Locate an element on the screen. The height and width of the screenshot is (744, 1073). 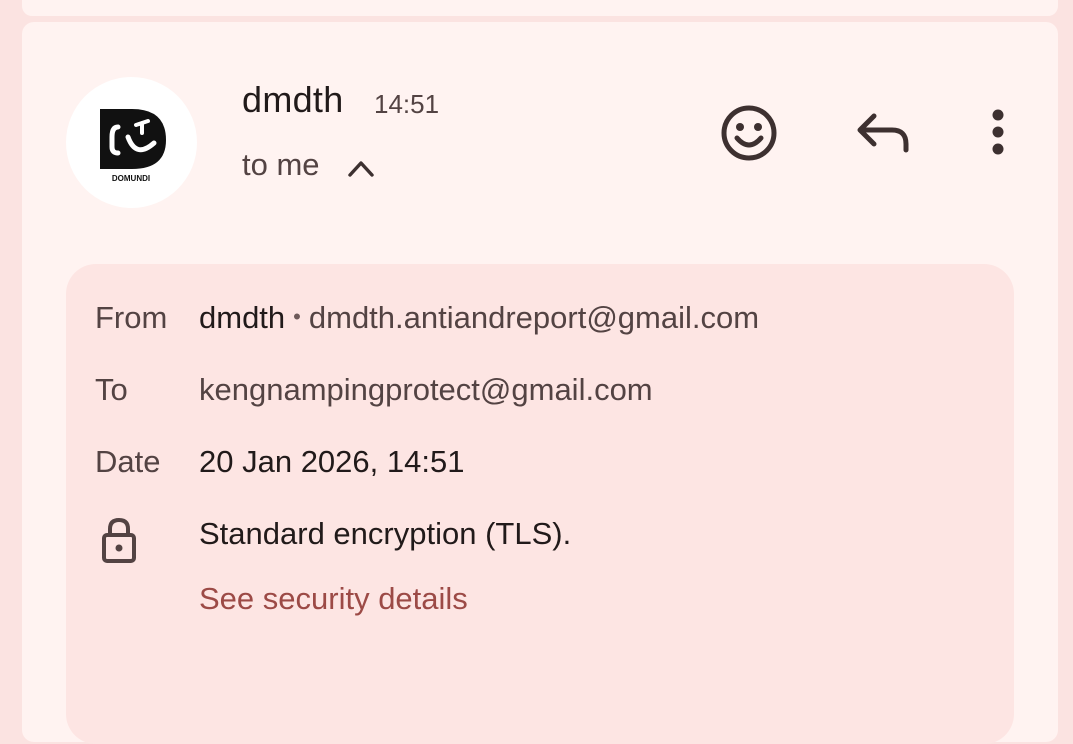
recipient-summary: to me is located at coordinates (281, 165).